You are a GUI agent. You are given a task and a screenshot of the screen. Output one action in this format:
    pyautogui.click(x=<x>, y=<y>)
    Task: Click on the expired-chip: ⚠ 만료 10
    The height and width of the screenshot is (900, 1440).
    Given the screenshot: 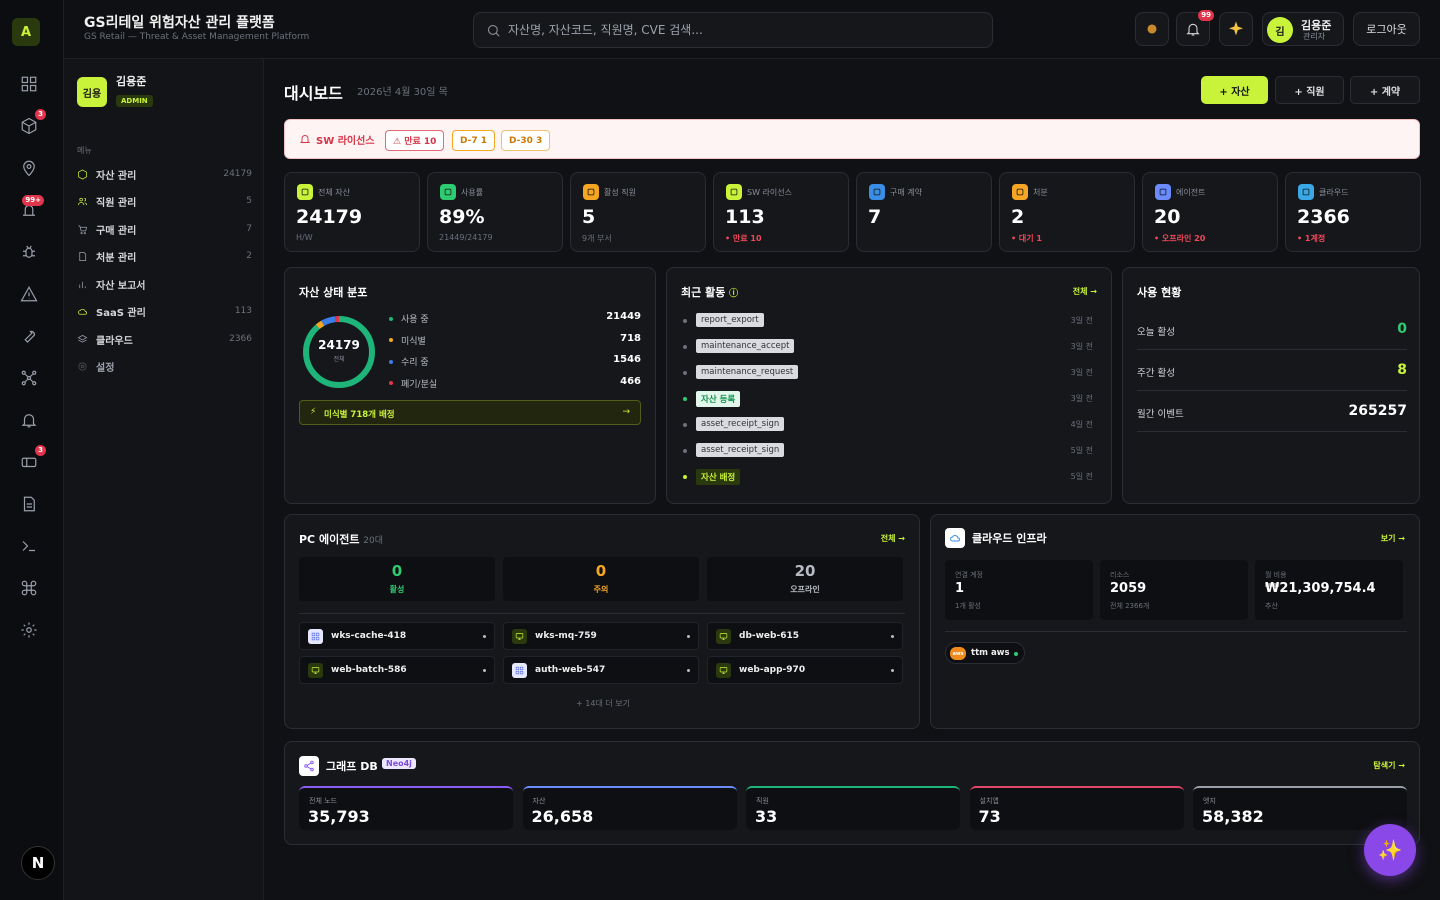 What is the action you would take?
    pyautogui.click(x=415, y=140)
    